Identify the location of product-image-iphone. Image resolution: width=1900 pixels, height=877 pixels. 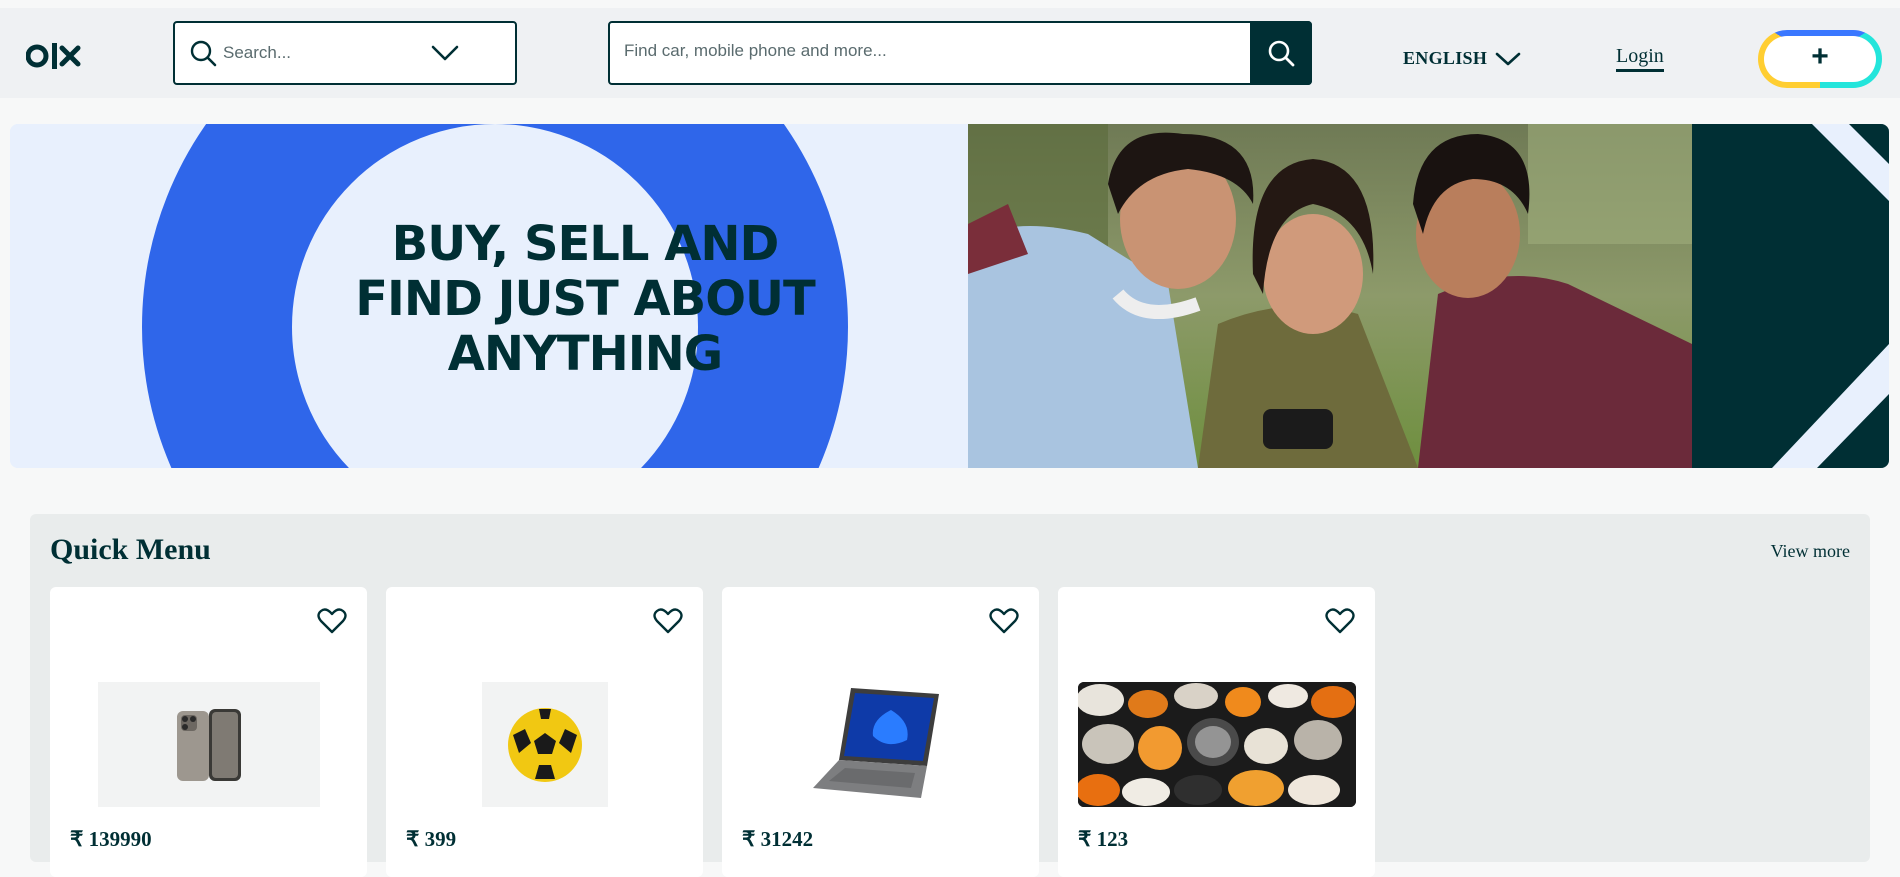
(209, 744).